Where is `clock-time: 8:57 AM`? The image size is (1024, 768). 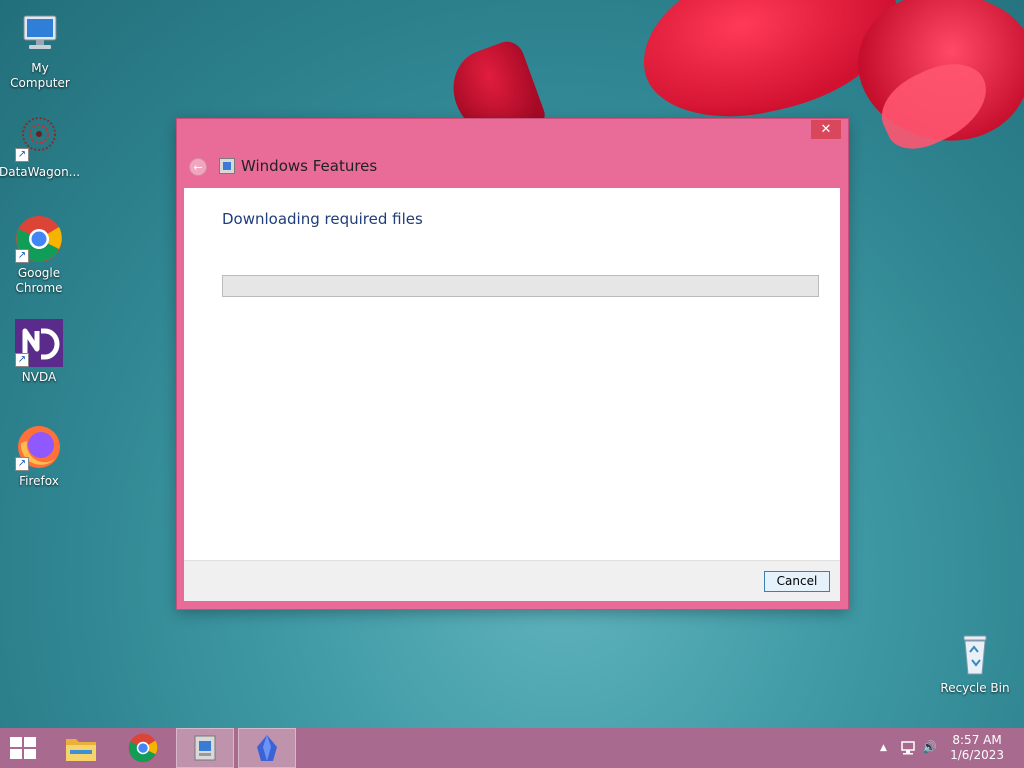 clock-time: 8:57 AM is located at coordinates (977, 740).